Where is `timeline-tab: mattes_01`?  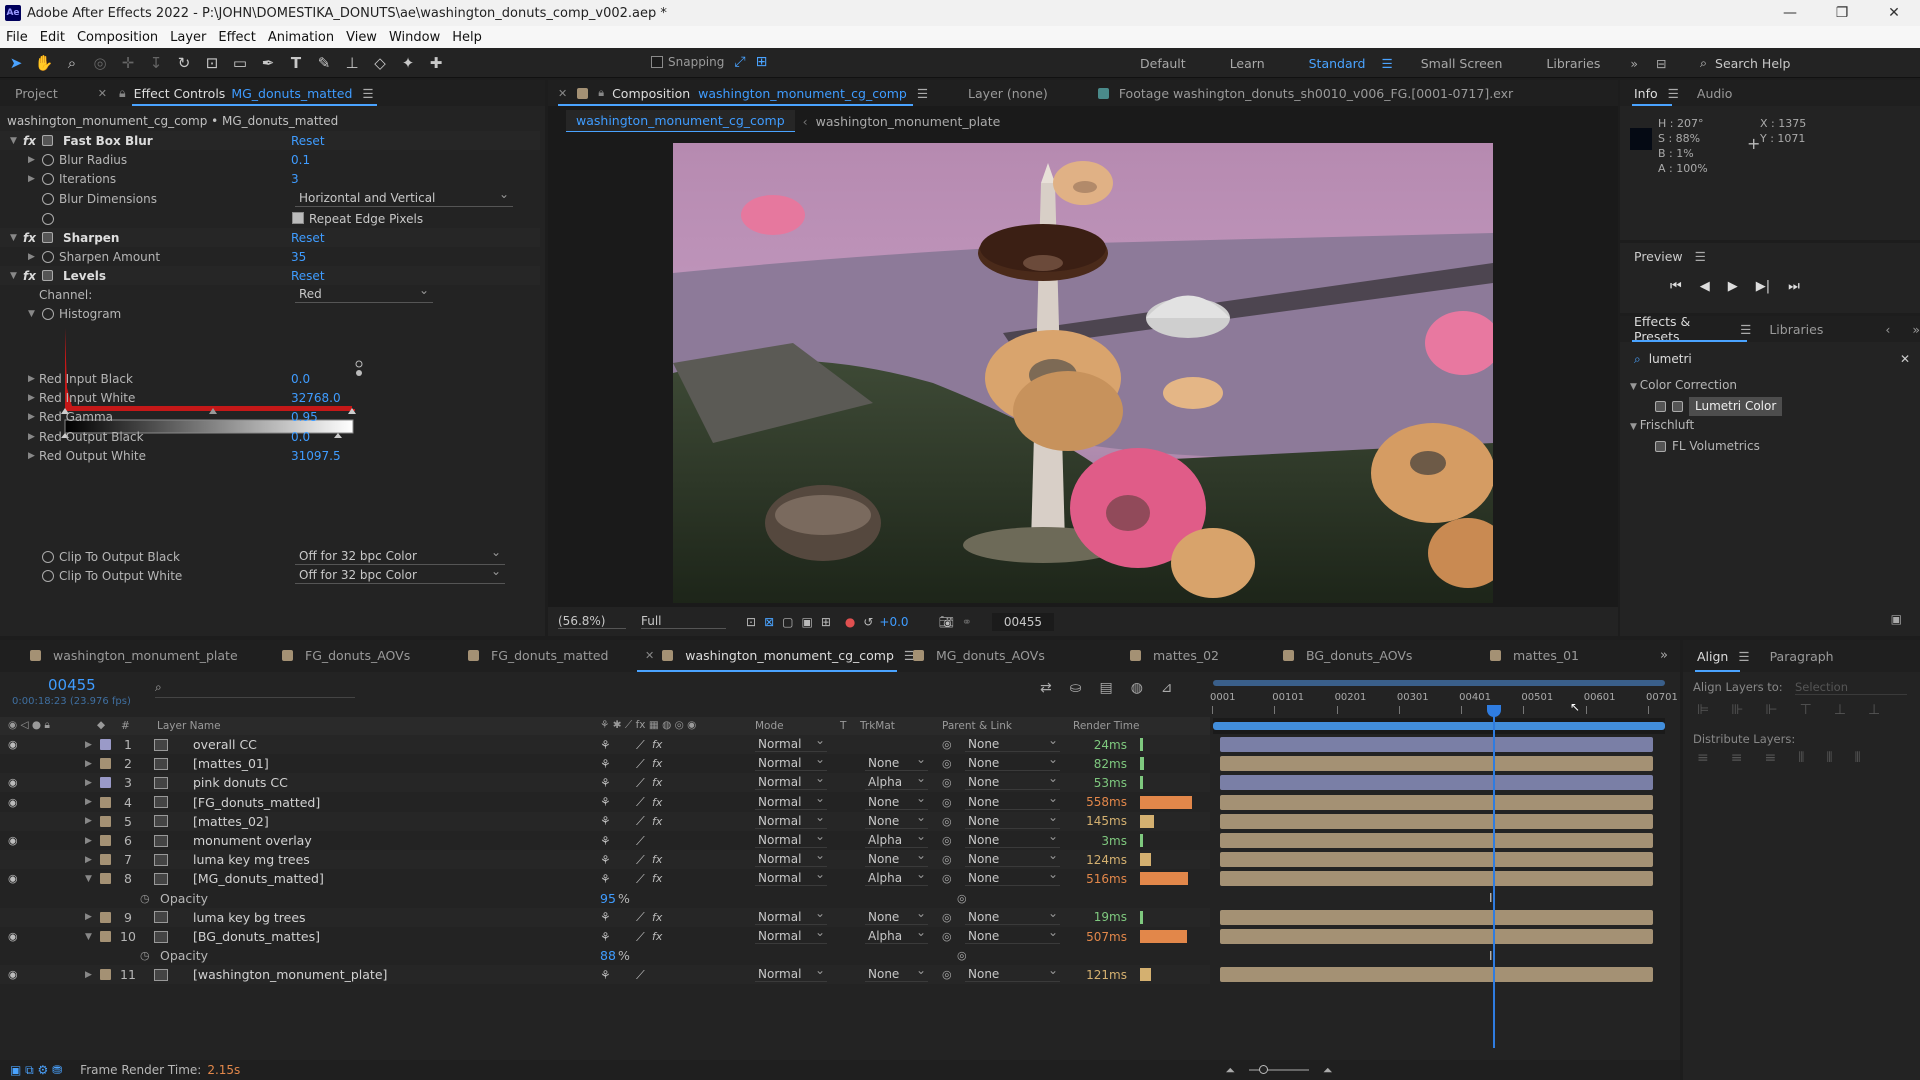 timeline-tab: mattes_01 is located at coordinates (1534, 655).